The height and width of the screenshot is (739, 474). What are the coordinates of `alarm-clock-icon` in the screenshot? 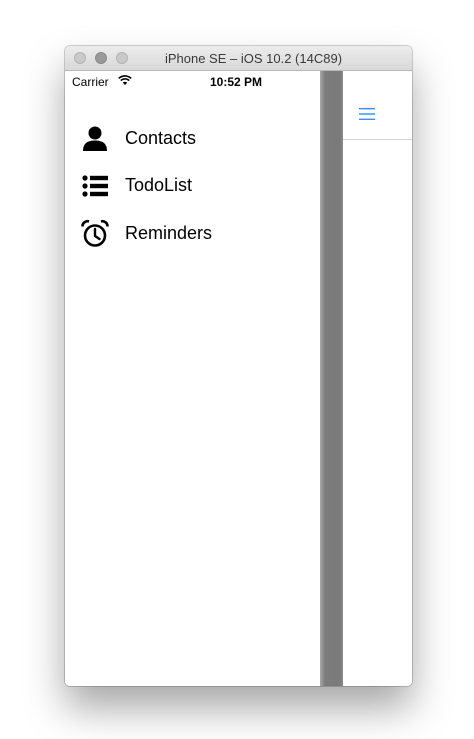 It's located at (95, 233).